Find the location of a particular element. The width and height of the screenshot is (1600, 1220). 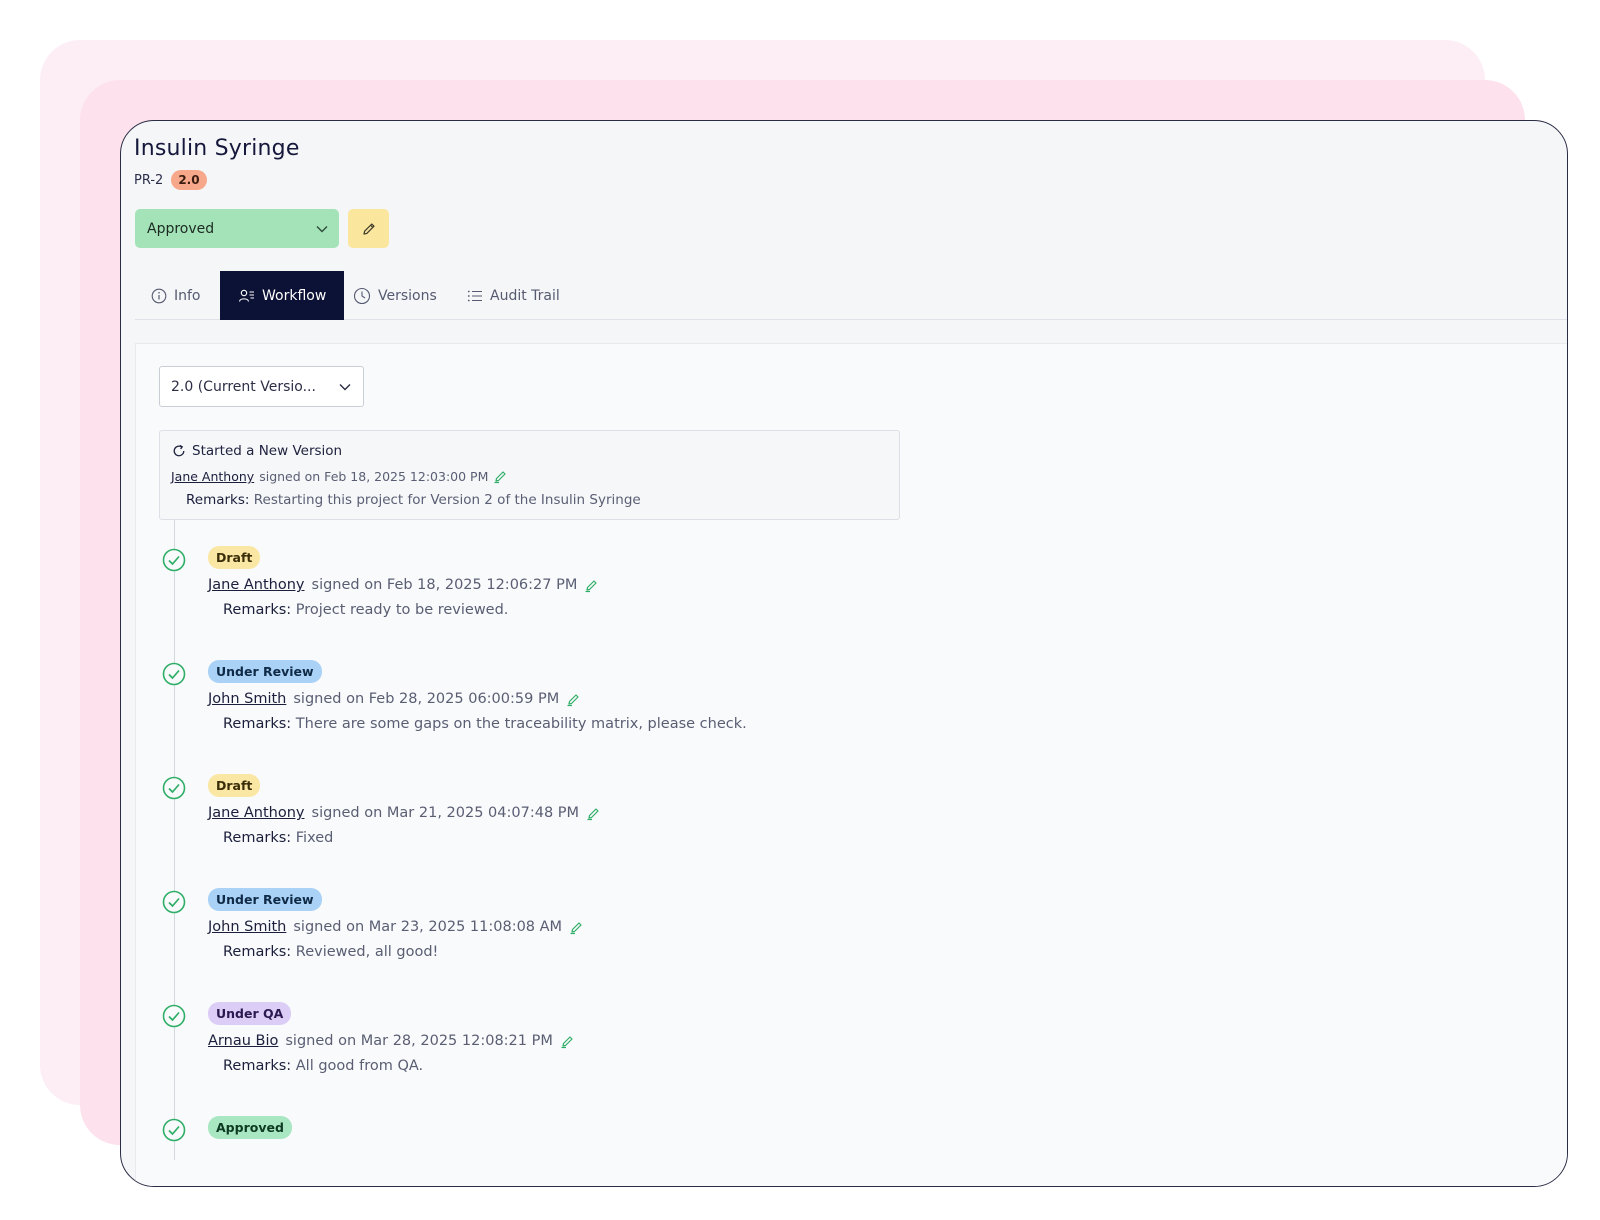

clock-icon is located at coordinates (362, 295).